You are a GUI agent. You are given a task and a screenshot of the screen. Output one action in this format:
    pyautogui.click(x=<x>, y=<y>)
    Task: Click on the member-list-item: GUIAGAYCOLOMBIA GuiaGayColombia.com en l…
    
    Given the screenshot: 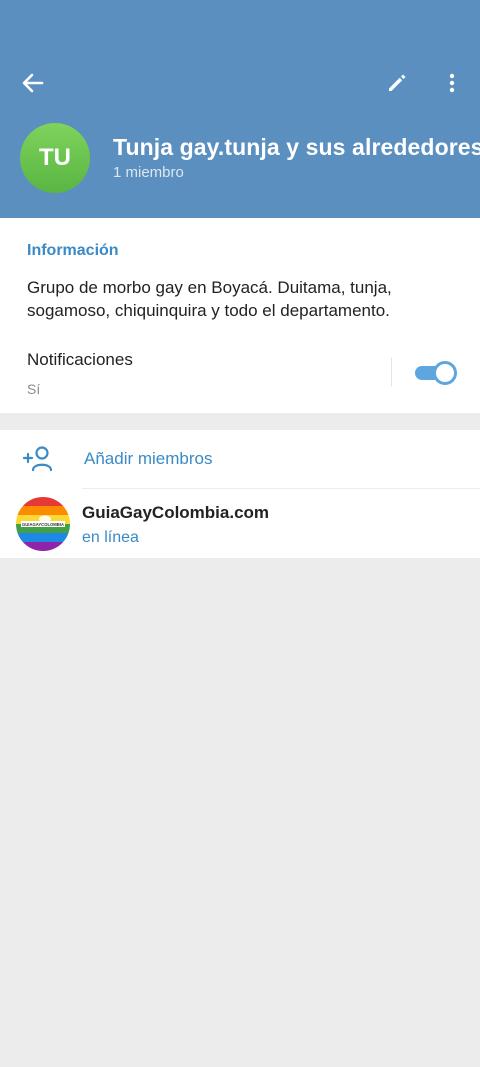 What is the action you would take?
    pyautogui.click(x=240, y=523)
    